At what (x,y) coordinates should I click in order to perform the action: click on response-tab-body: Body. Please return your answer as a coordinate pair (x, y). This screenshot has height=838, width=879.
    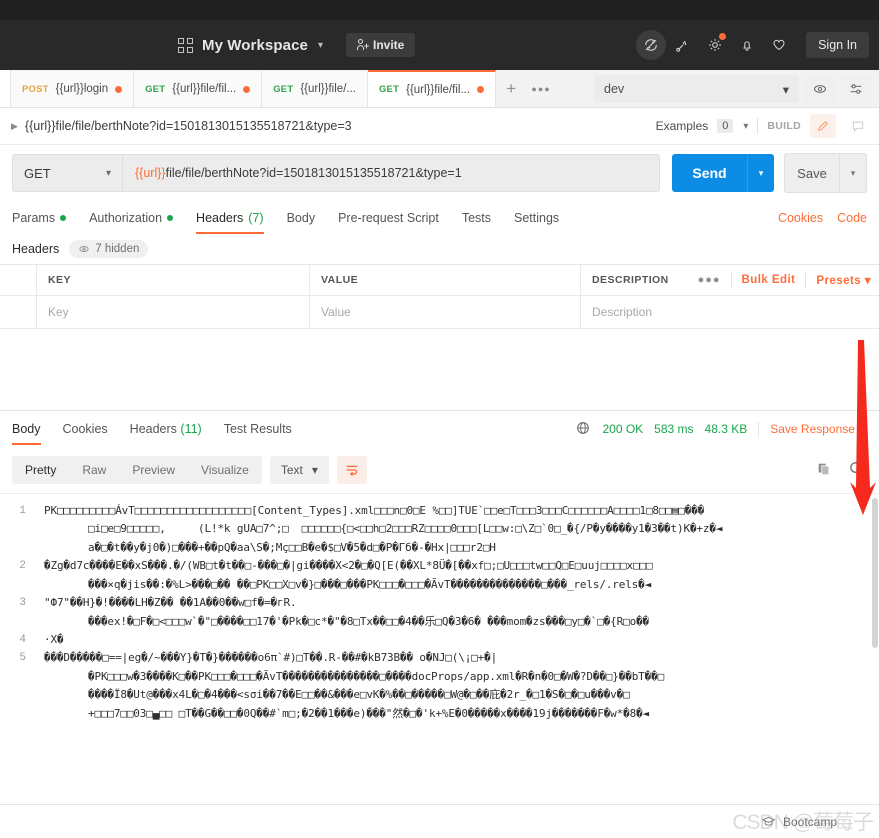
    Looking at the image, I should click on (26, 429).